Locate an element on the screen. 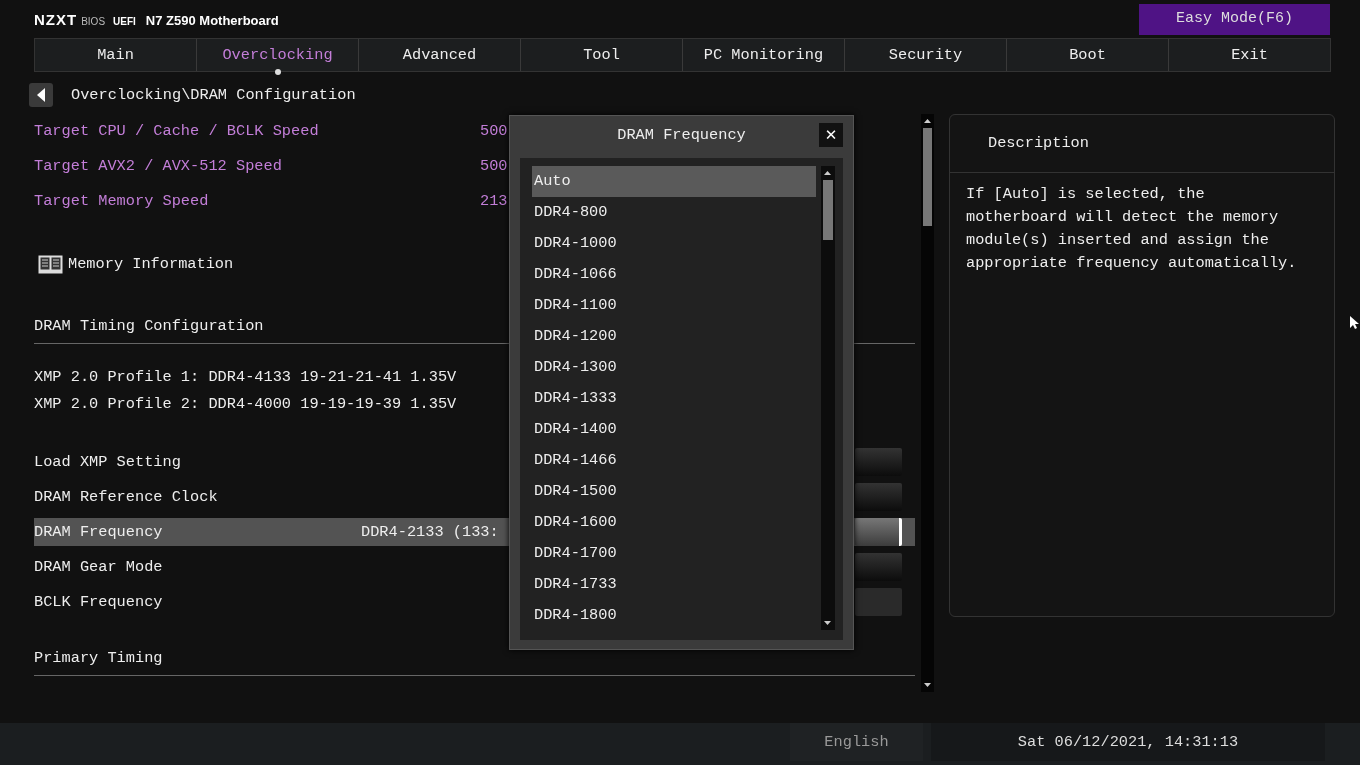  selected-indicator-icon is located at coordinates (277, 72).